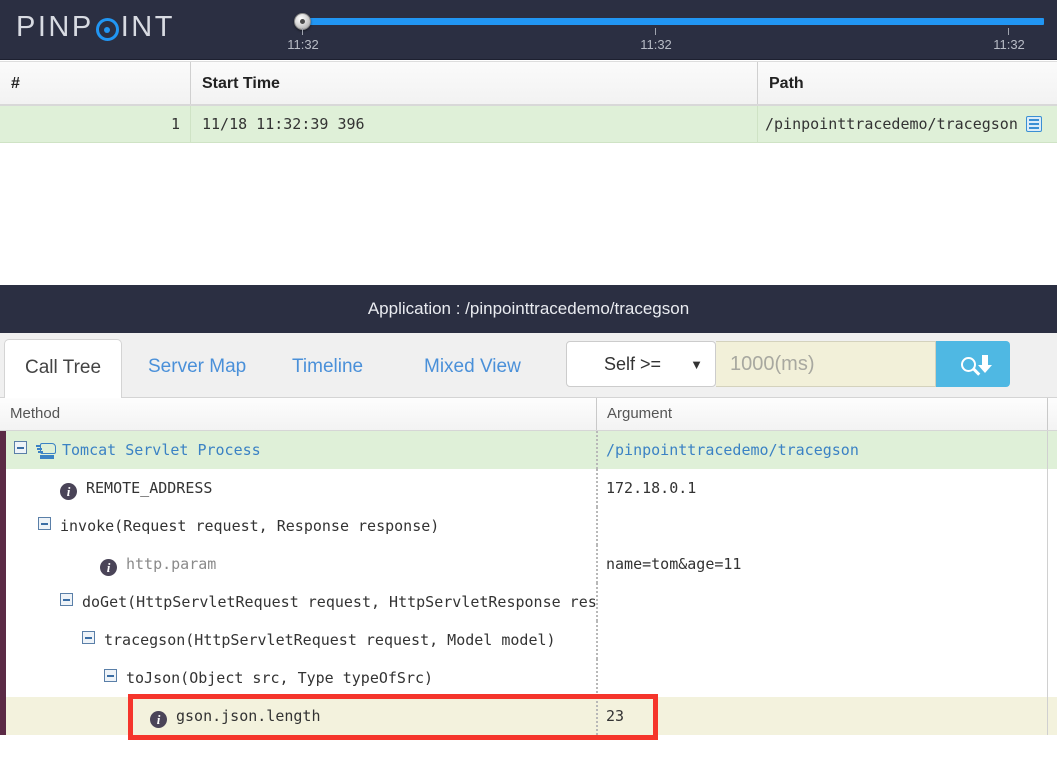 The width and height of the screenshot is (1057, 757). I want to click on cell-index: 1, so click(175, 124).